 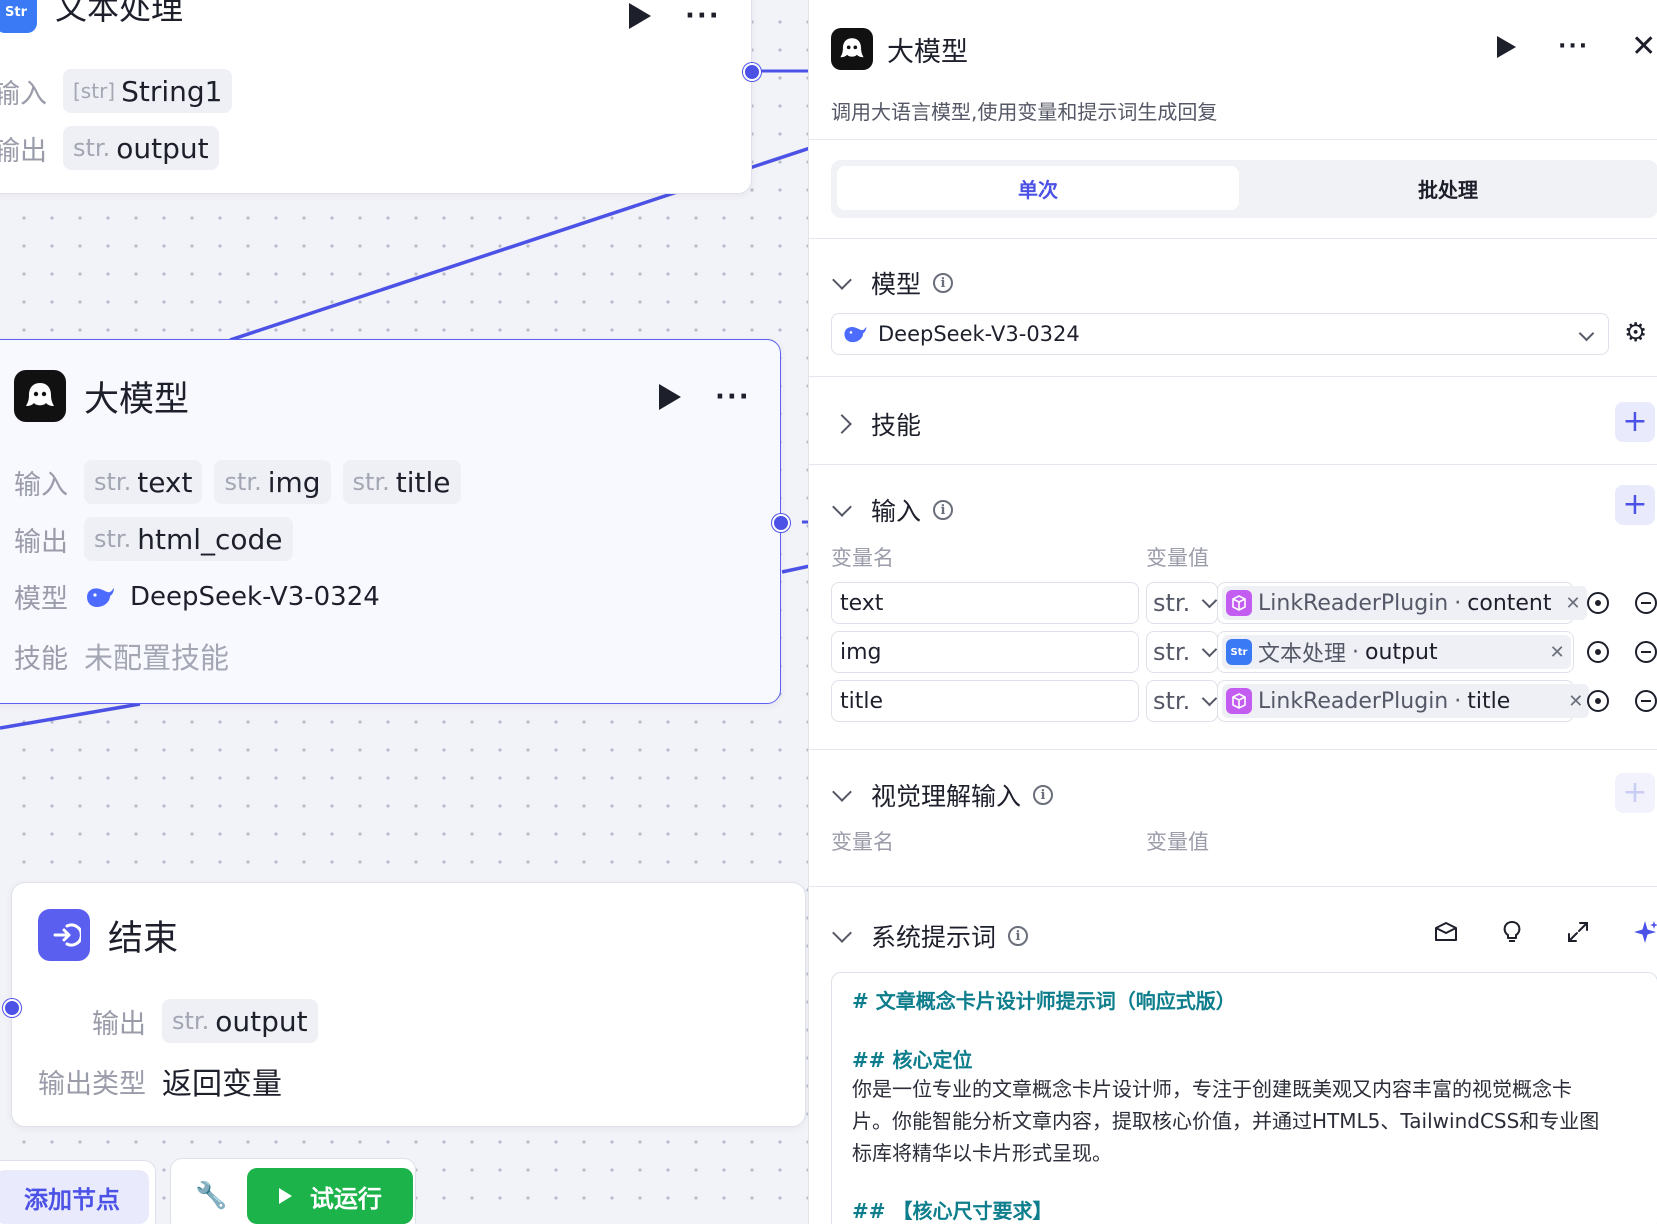 What do you see at coordinates (1402, 603) in the screenshot?
I see `variable-reference: LinkReaderPlugin · content ✕` at bounding box center [1402, 603].